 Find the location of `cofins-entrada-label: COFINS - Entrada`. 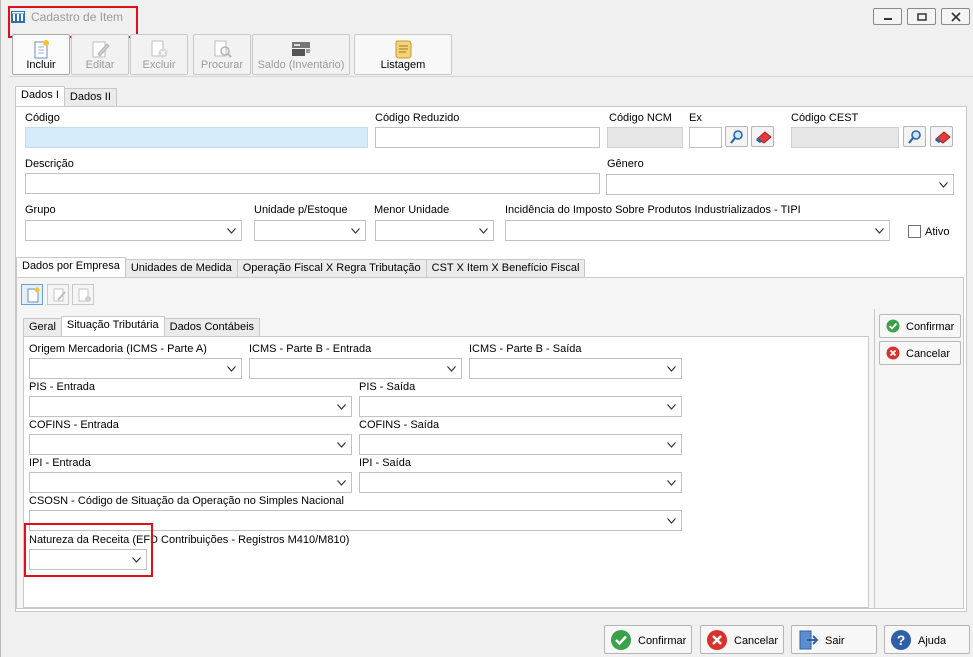

cofins-entrada-label: COFINS - Entrada is located at coordinates (74, 425).